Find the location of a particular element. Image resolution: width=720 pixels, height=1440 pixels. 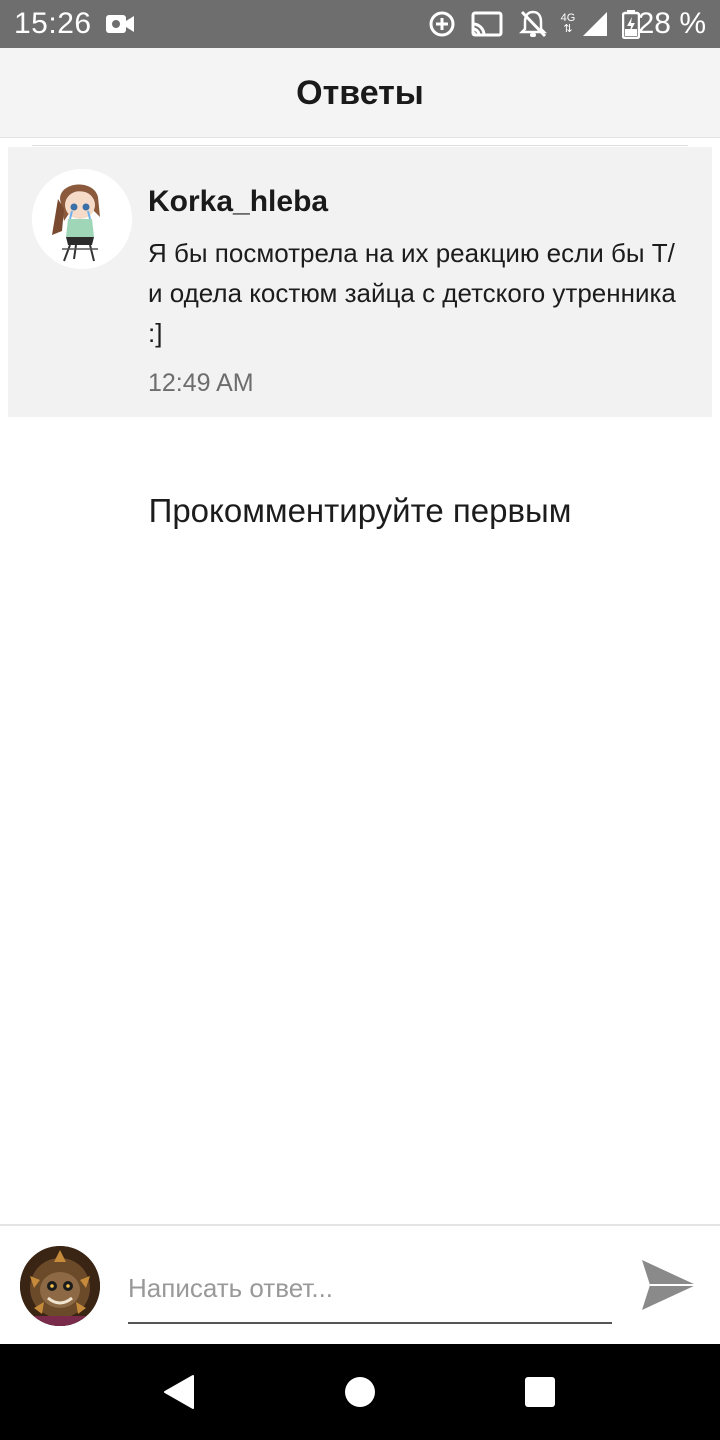

anime-girl-avatar-image is located at coordinates (82, 219).